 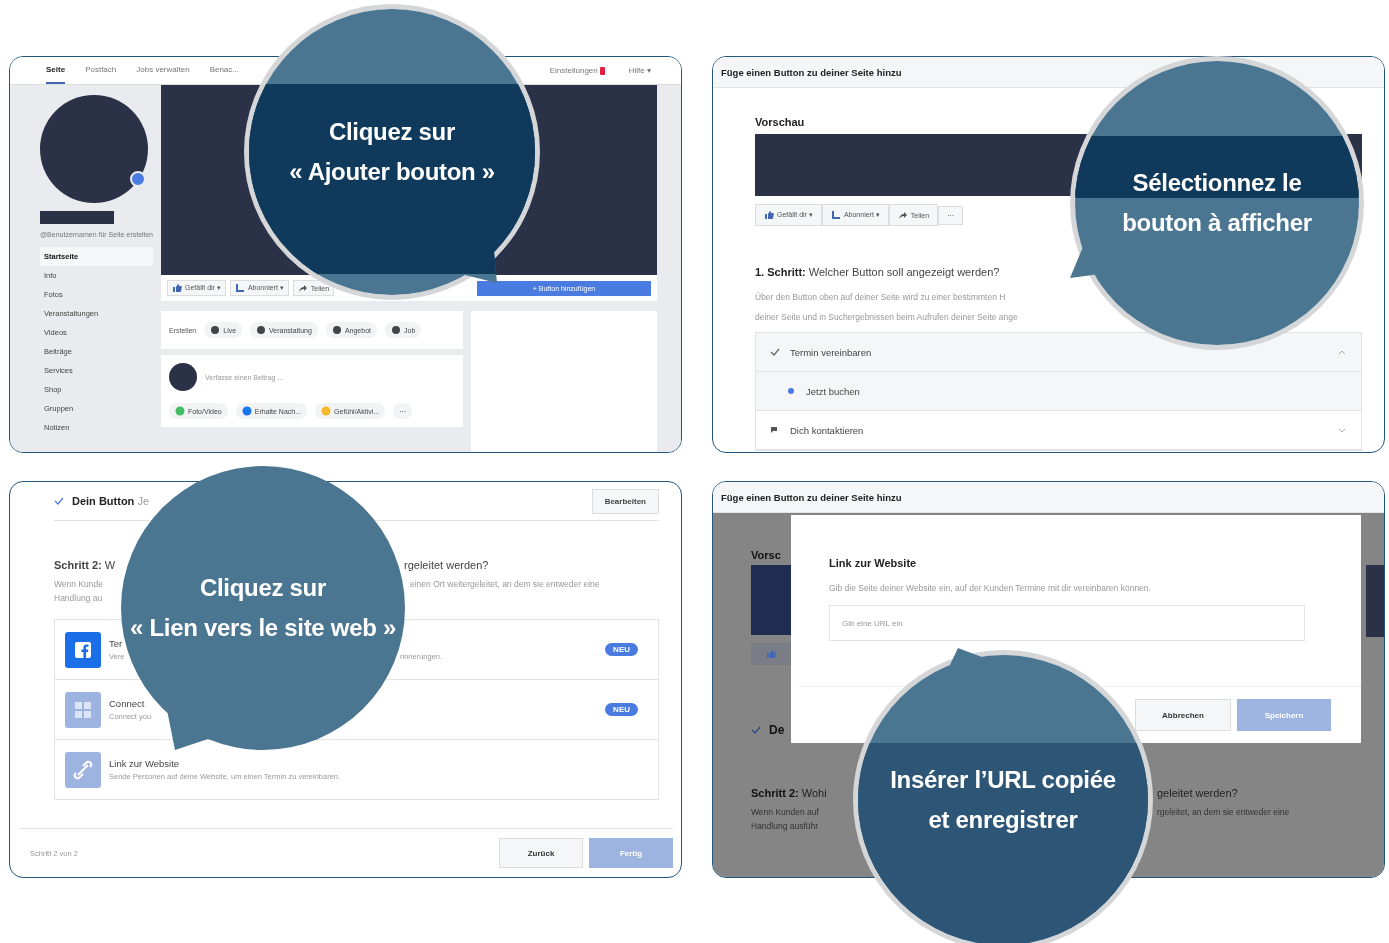 I want to click on step-heading: Schritt 2: Wohi, so click(x=789, y=793).